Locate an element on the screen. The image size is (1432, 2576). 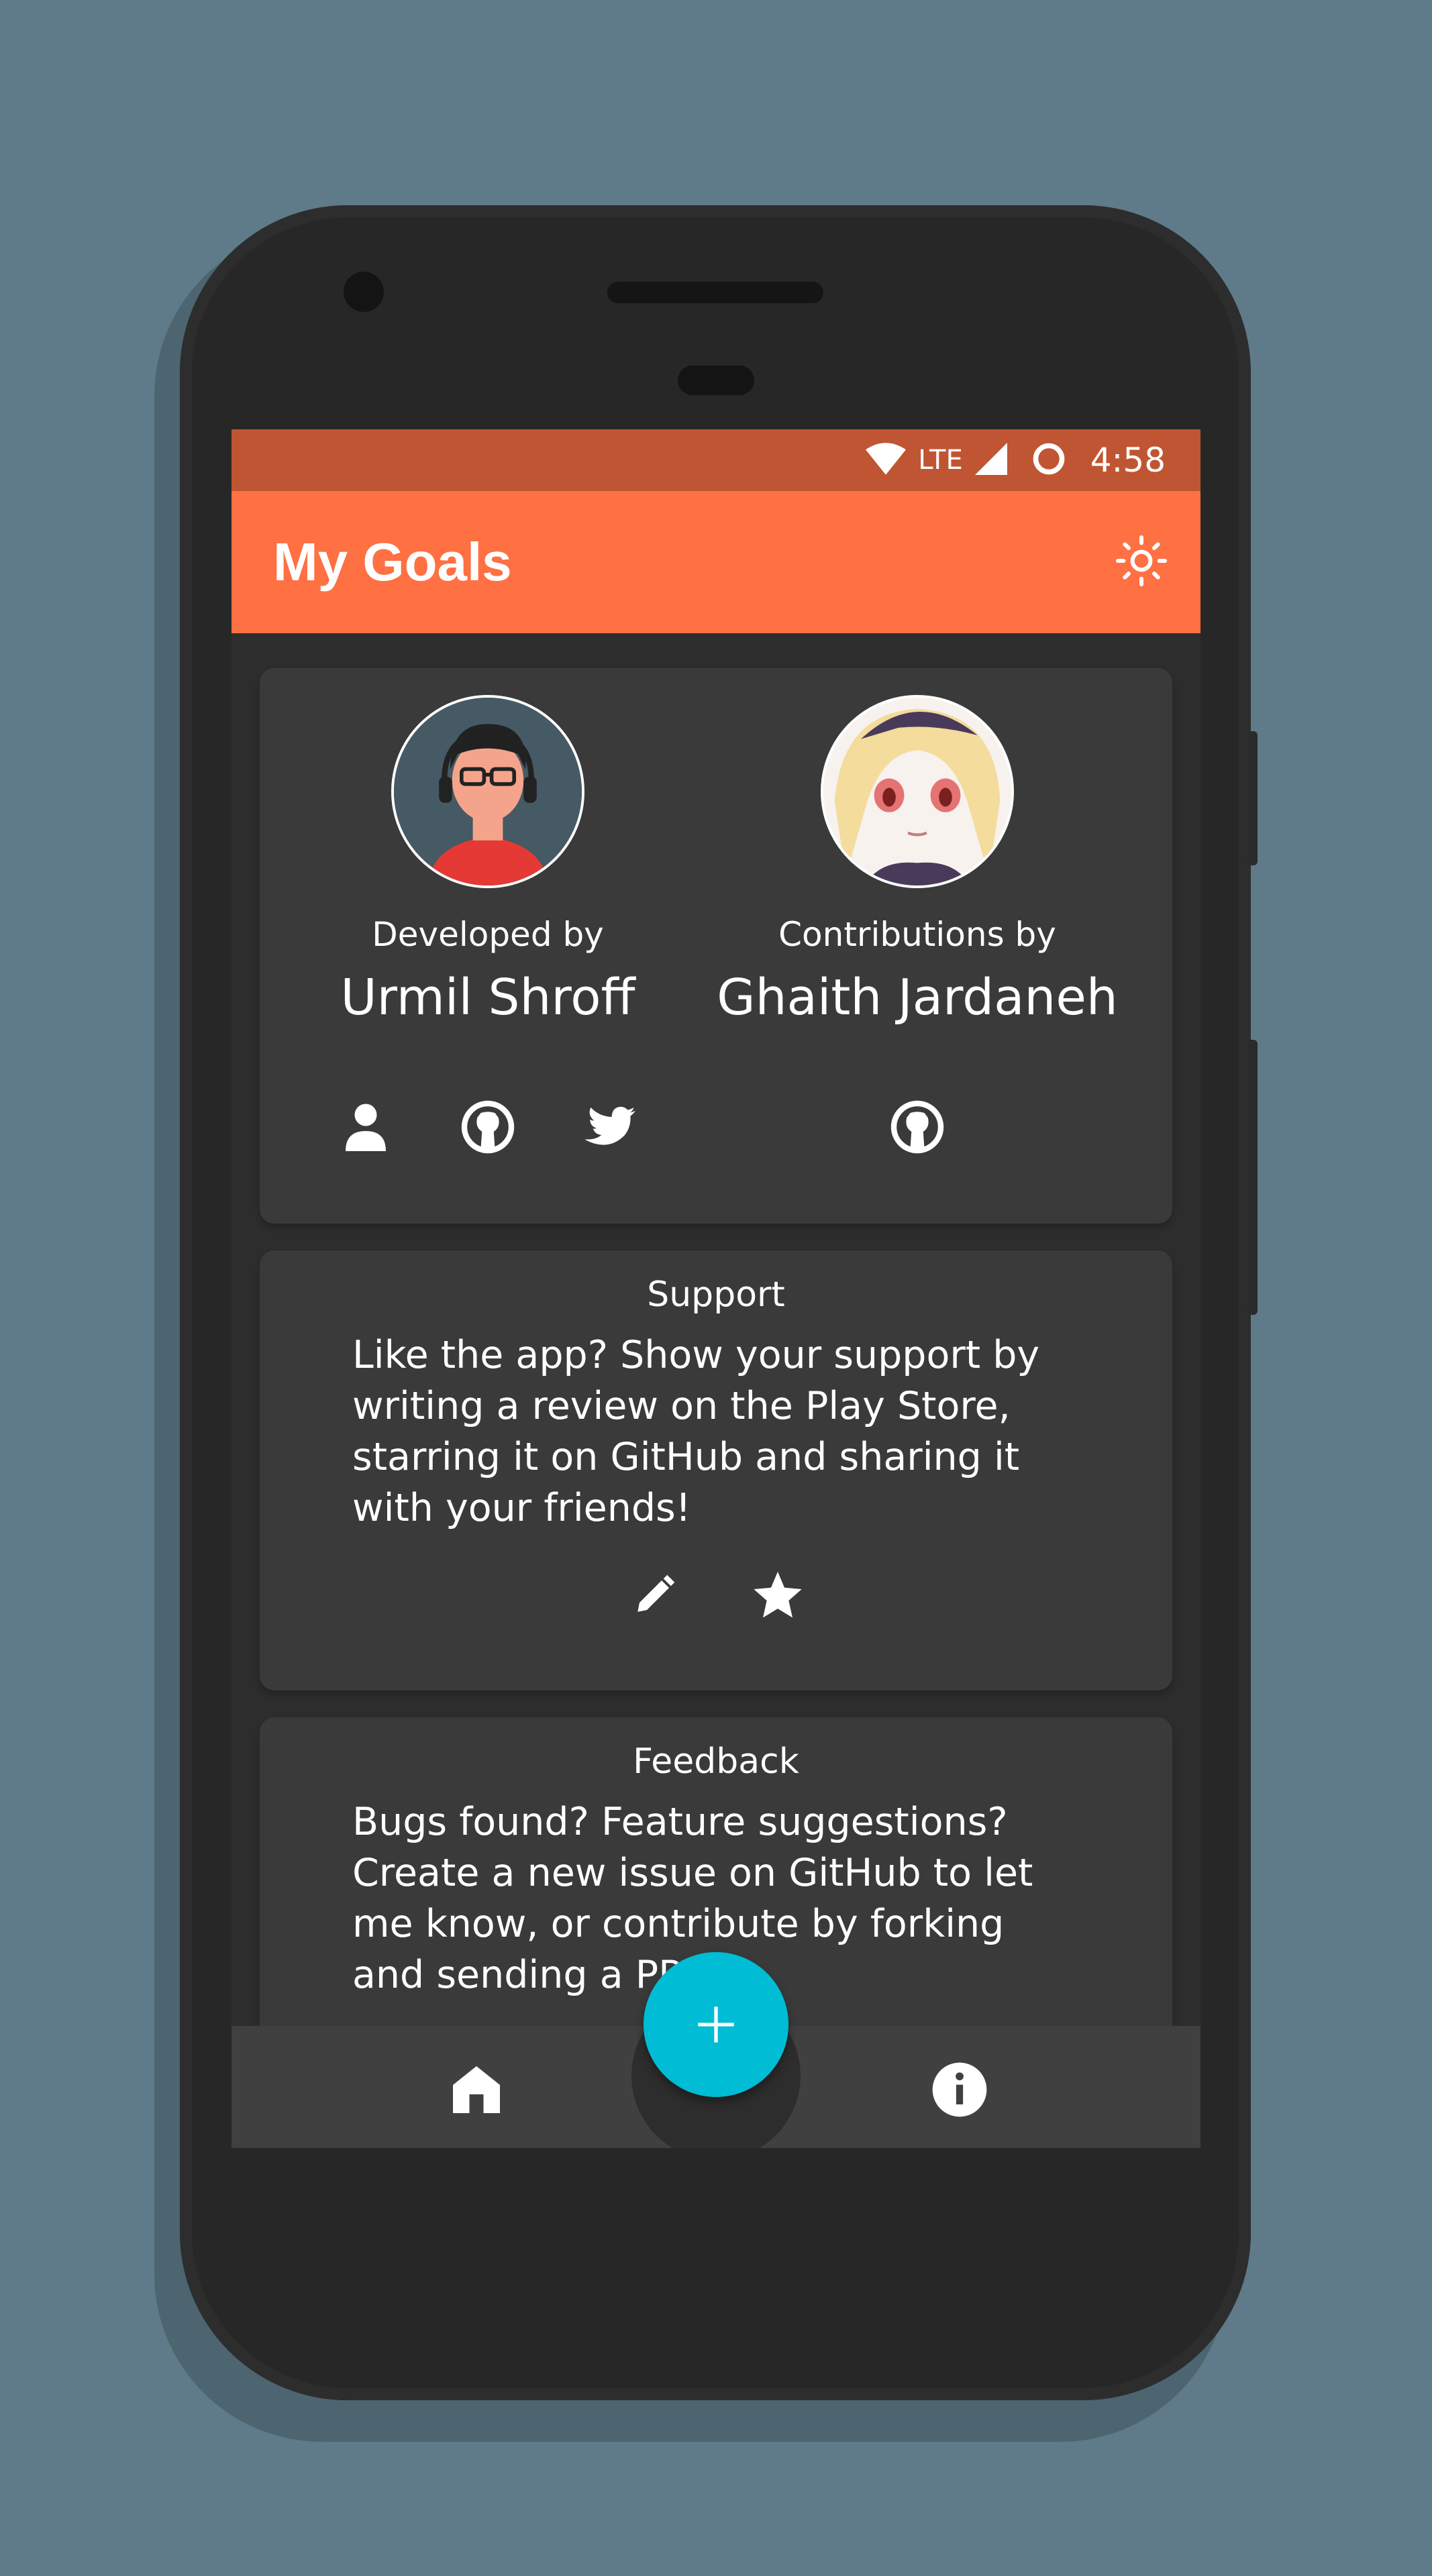
home-icon is located at coordinates (476, 2089).